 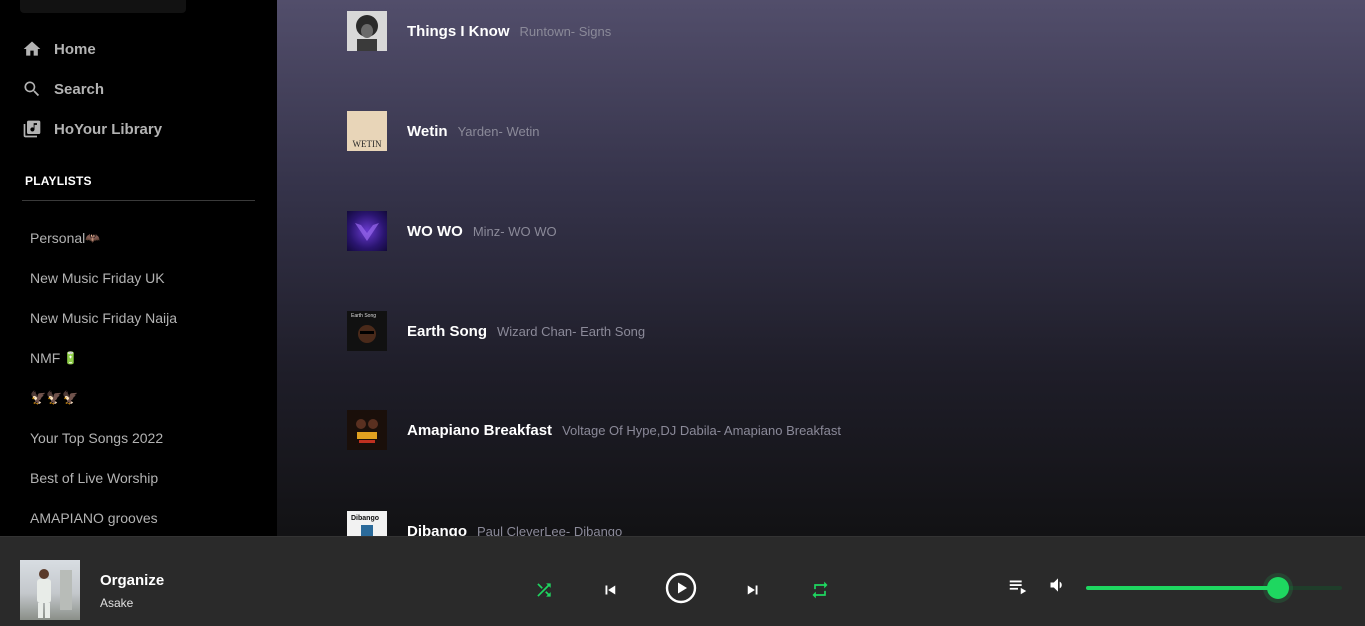 I want to click on track-title: Wetin, so click(x=427, y=131).